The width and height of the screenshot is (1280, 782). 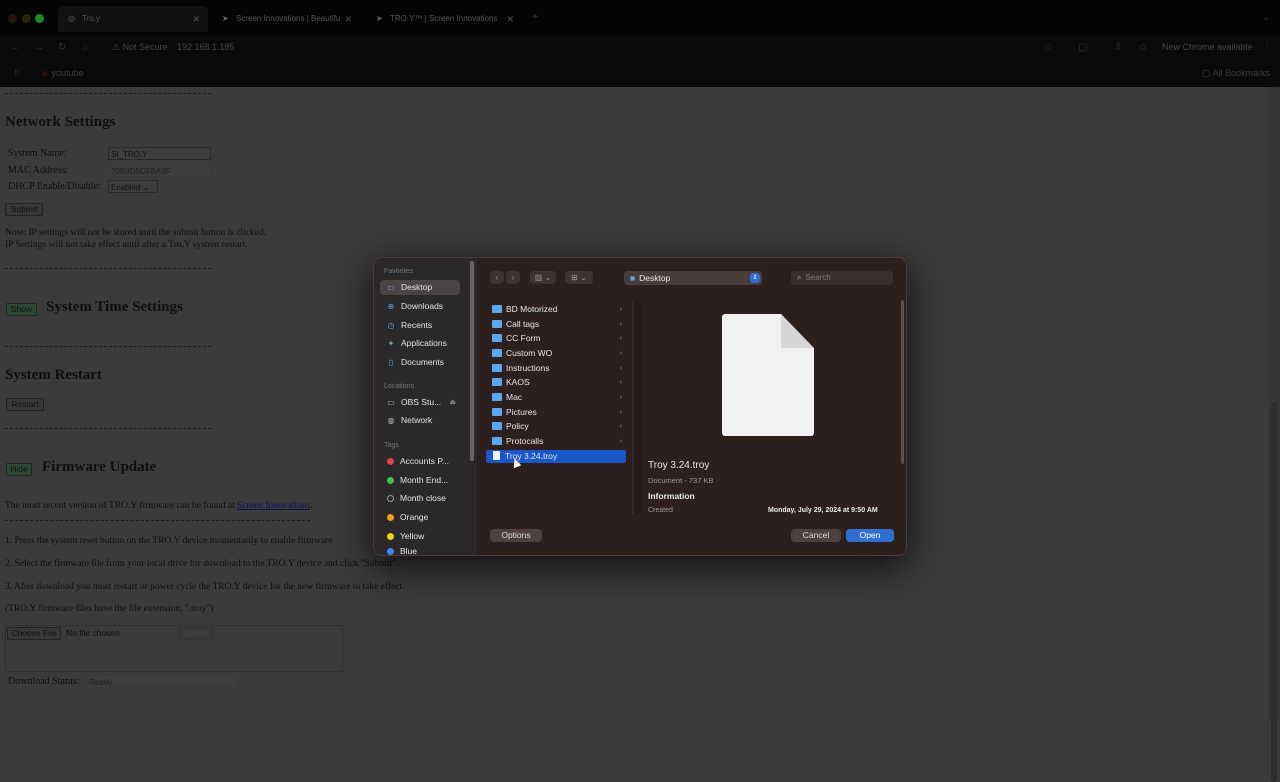 What do you see at coordinates (206, 47) in the screenshot?
I see `url-field: 192.168.1.185` at bounding box center [206, 47].